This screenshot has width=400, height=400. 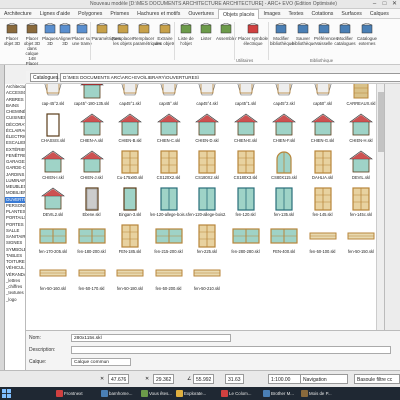 What do you see at coordinates (304, 41) in the screenshot?
I see `ribbon-button-14: Sauver bibliothèque` at bounding box center [304, 41].